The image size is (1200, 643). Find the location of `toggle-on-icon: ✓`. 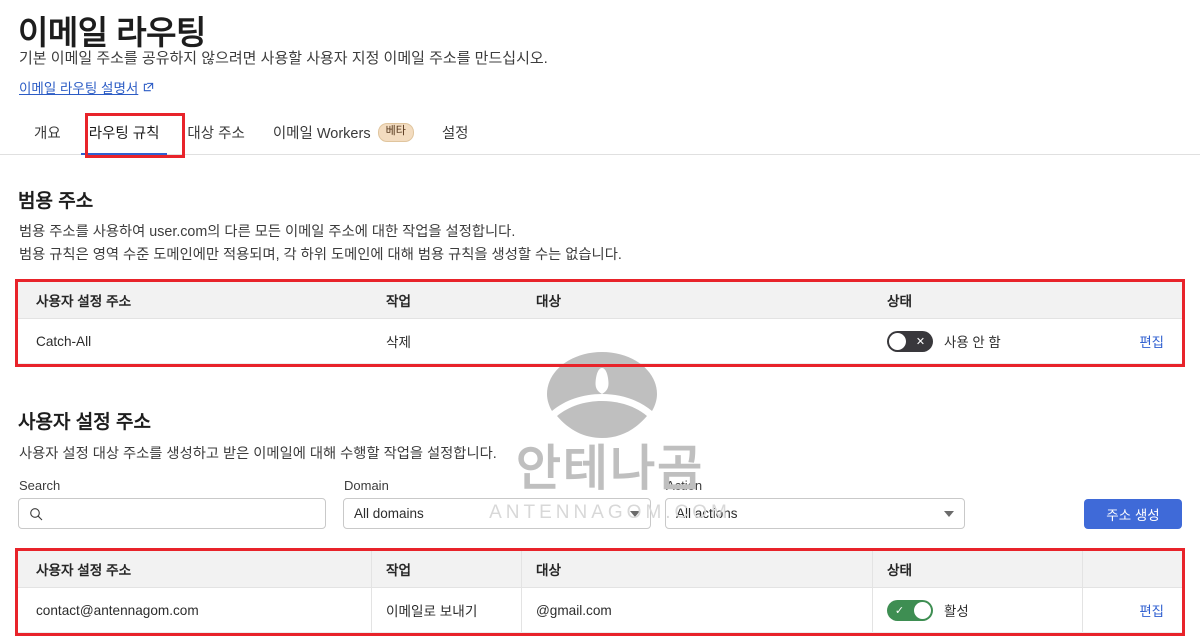

toggle-on-icon: ✓ is located at coordinates (899, 610).